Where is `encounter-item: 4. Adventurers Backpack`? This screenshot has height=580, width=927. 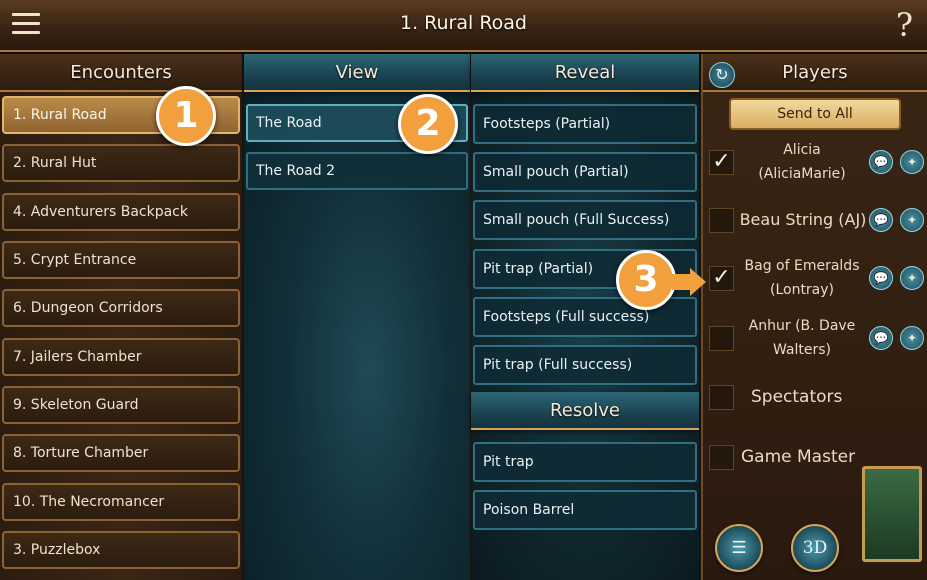 encounter-item: 4. Adventurers Backpack is located at coordinates (121, 212).